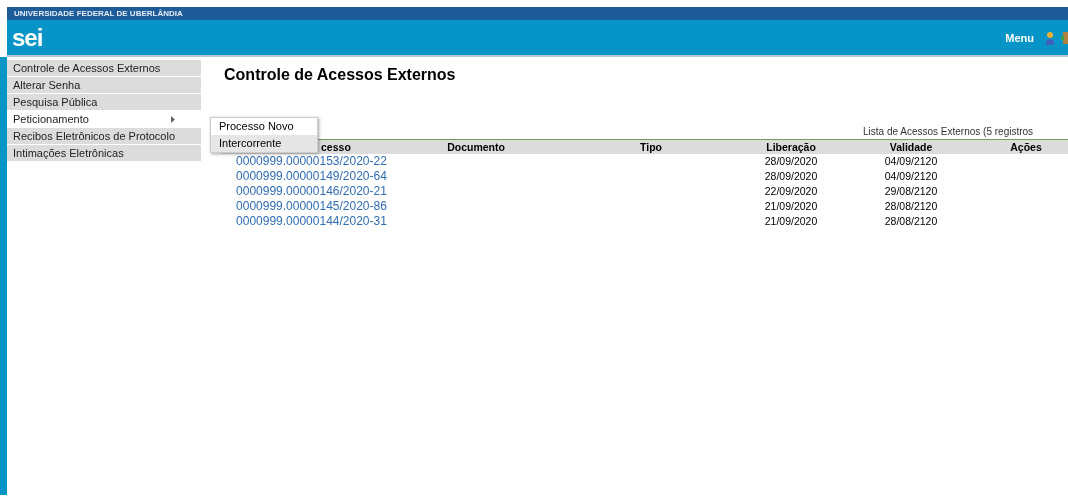 The image size is (1068, 497). Describe the element at coordinates (791, 191) in the screenshot. I see `table-cell-text: 22/09/2020` at that location.